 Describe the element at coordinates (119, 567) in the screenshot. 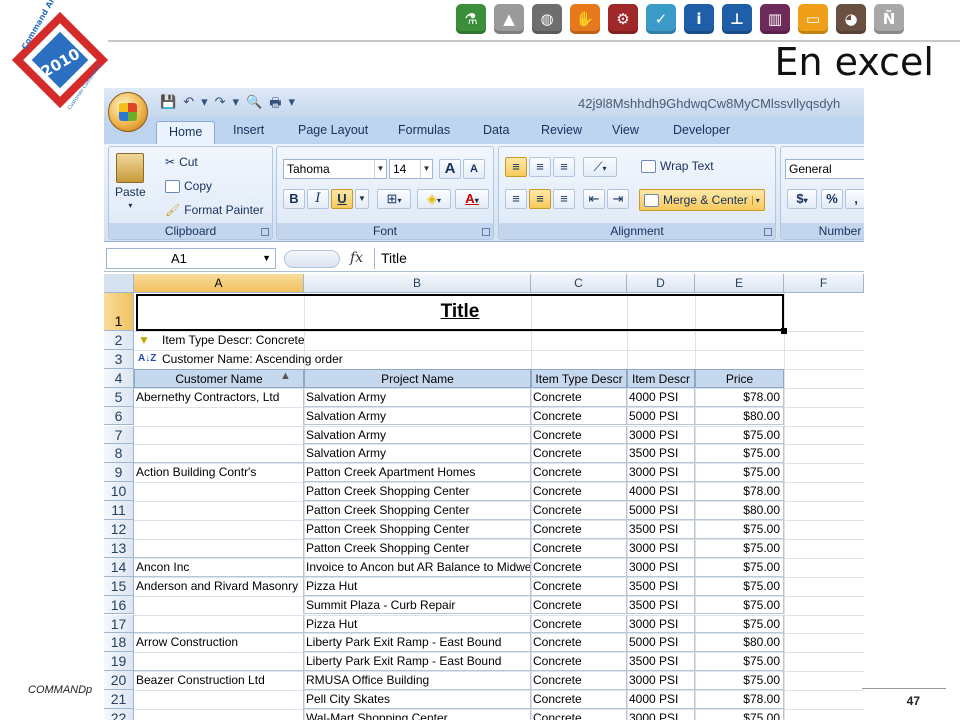

I see `row-header-14: 14` at that location.